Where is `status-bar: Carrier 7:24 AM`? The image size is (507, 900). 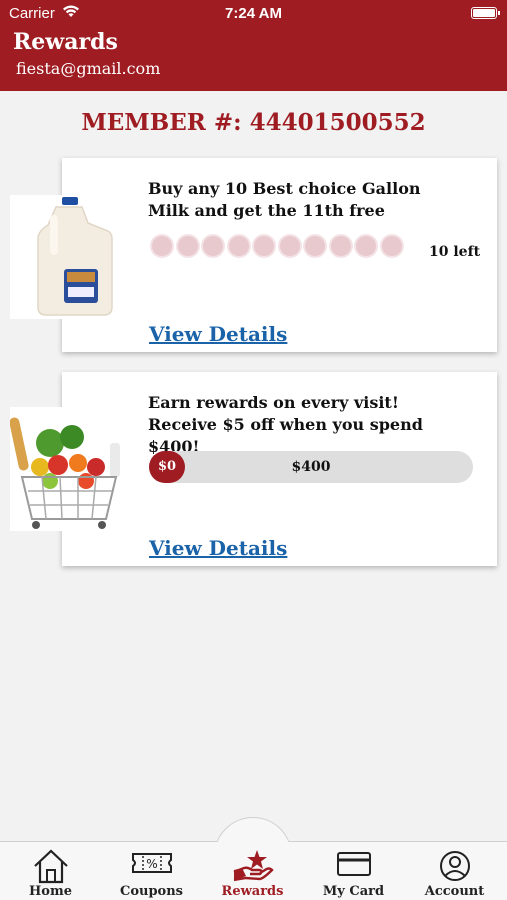
status-bar: Carrier 7:24 AM is located at coordinates (253, 14).